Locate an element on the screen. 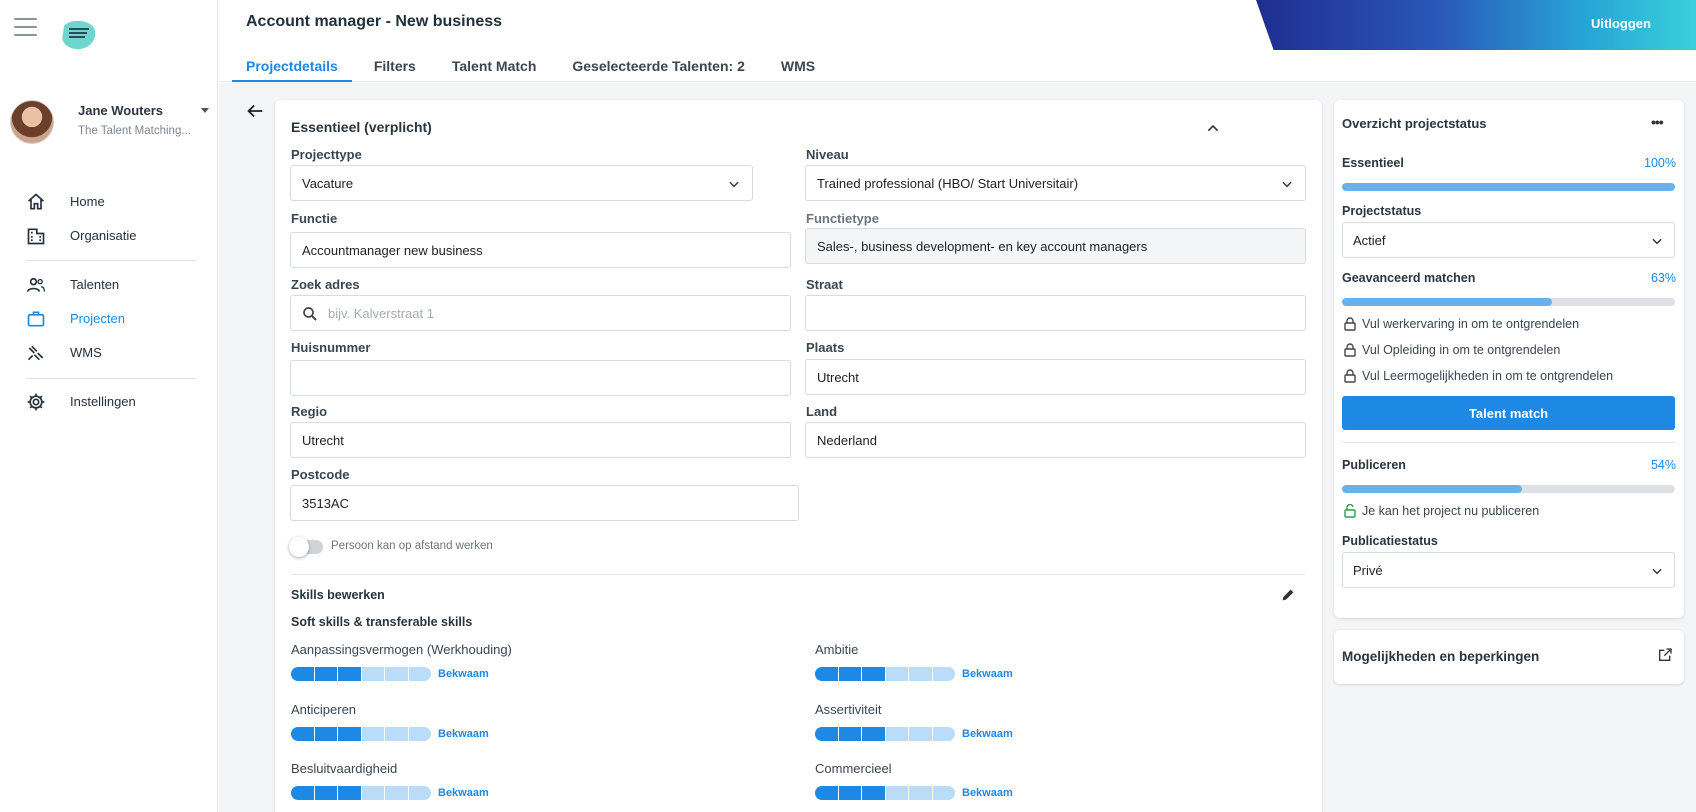 Image resolution: width=1696 pixels, height=812 pixels. sidebar-item-organisatie: Organisatie is located at coordinates (109, 236).